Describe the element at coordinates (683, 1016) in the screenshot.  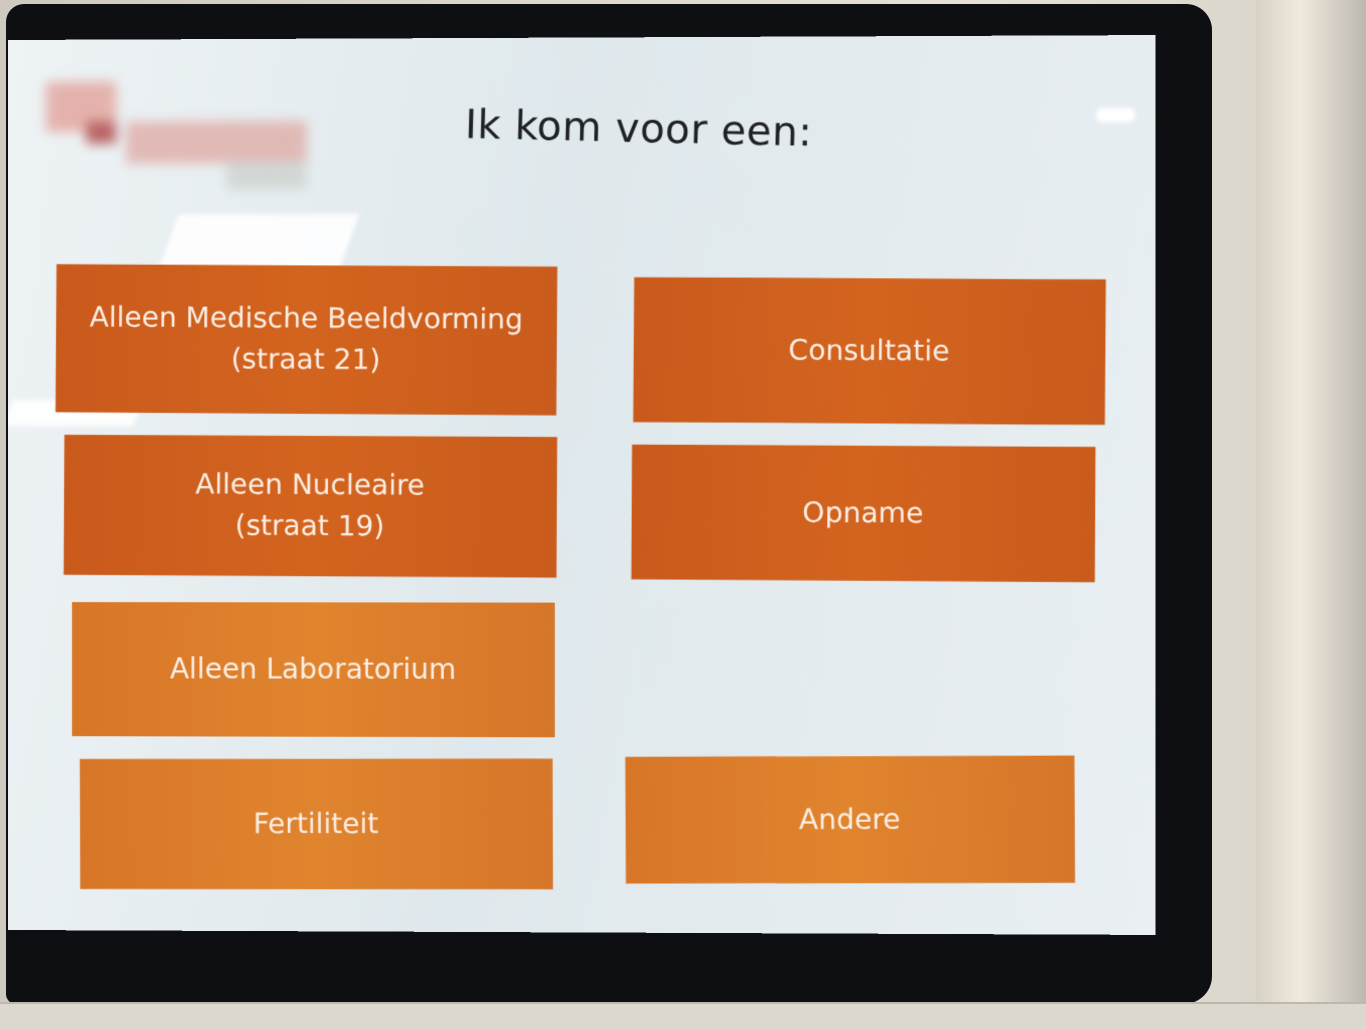
I see `kiosk-base` at that location.